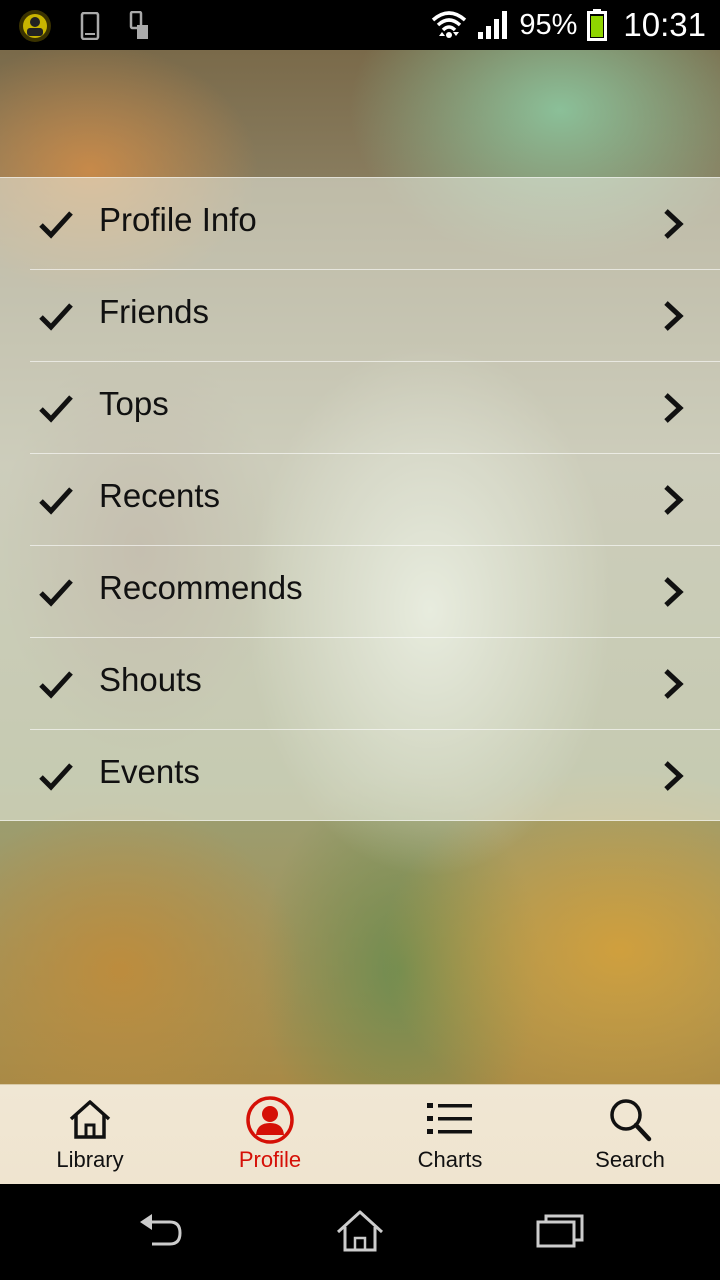  I want to click on menu-item-shouts: Shouts, so click(360, 684).